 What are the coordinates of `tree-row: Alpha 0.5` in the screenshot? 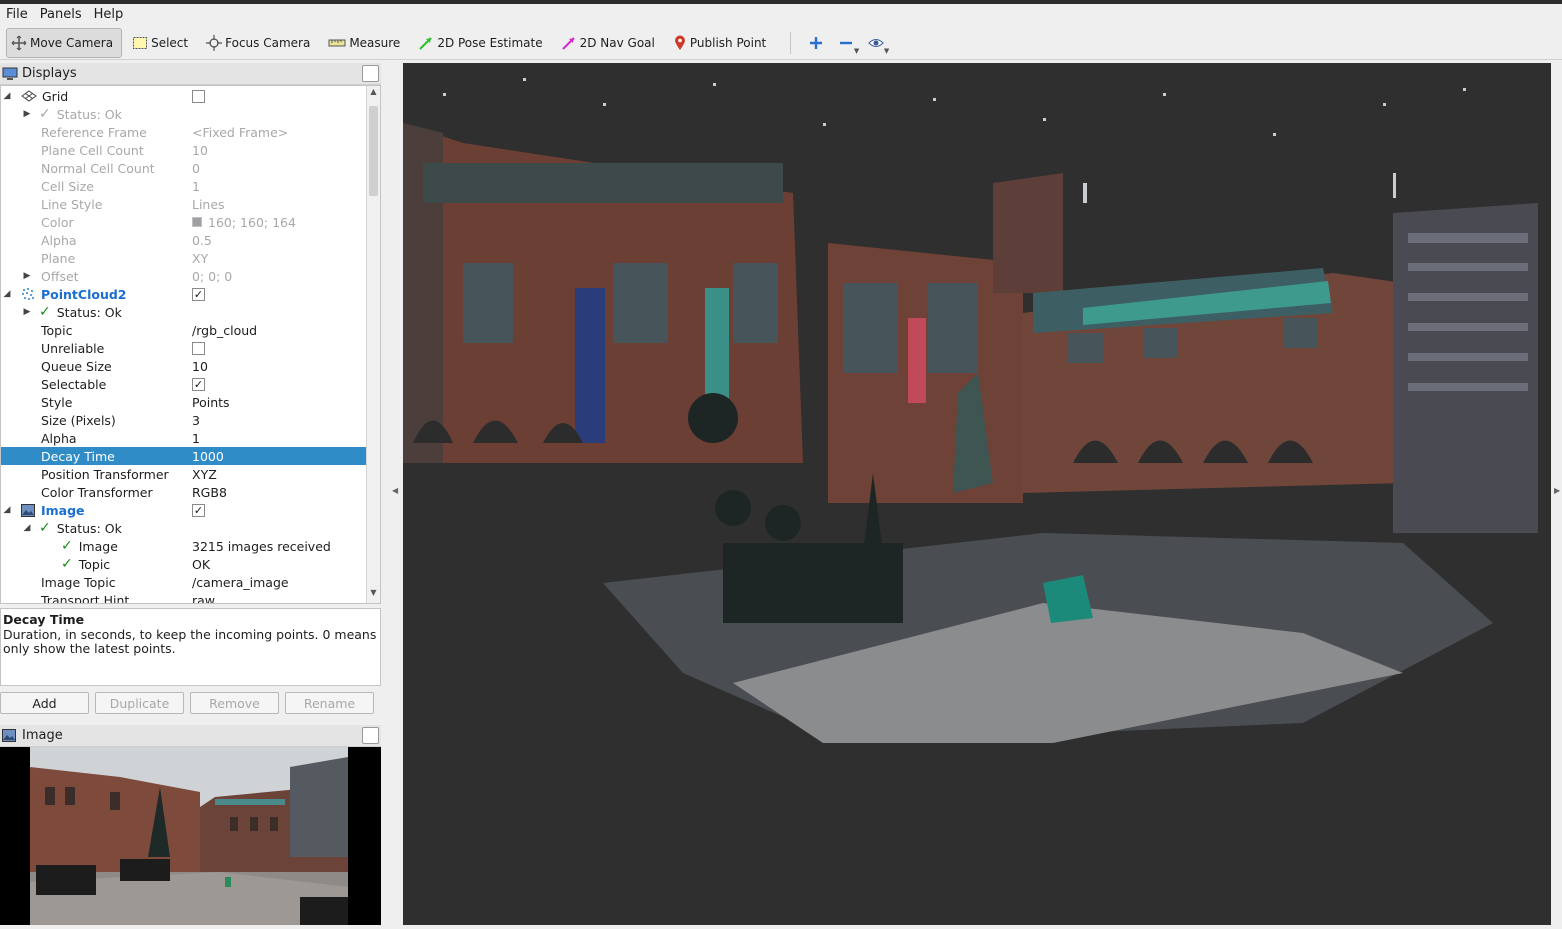 It's located at (184, 240).